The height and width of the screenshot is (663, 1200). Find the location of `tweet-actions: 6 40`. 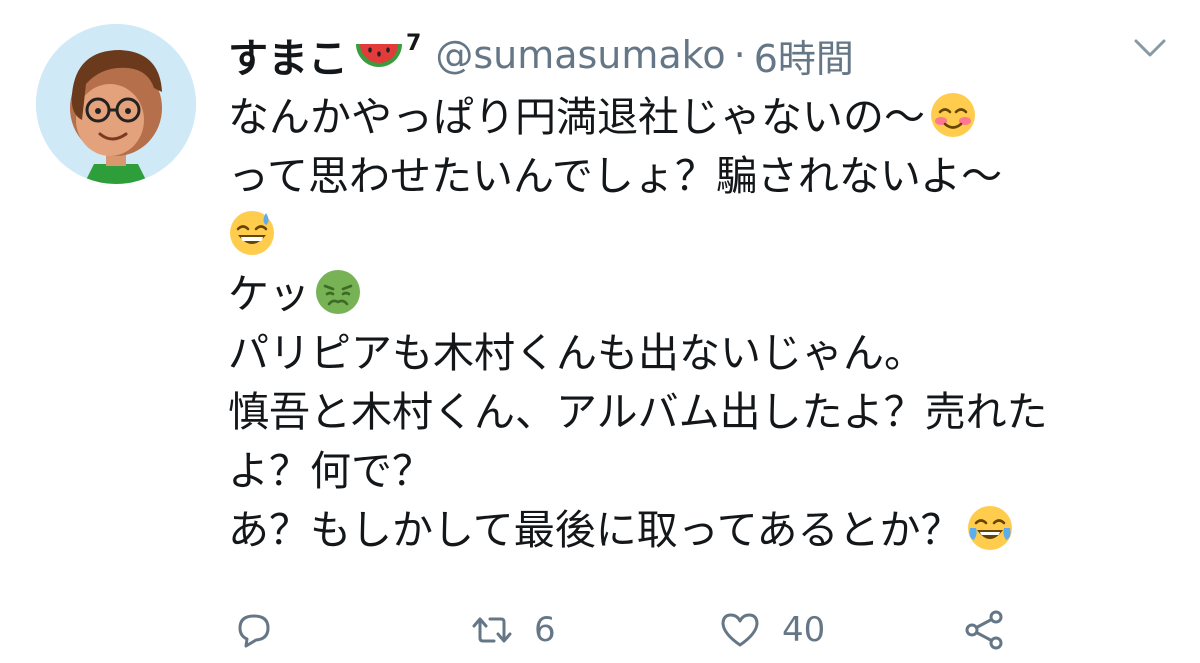

tweet-actions: 6 40 is located at coordinates (600, 630).